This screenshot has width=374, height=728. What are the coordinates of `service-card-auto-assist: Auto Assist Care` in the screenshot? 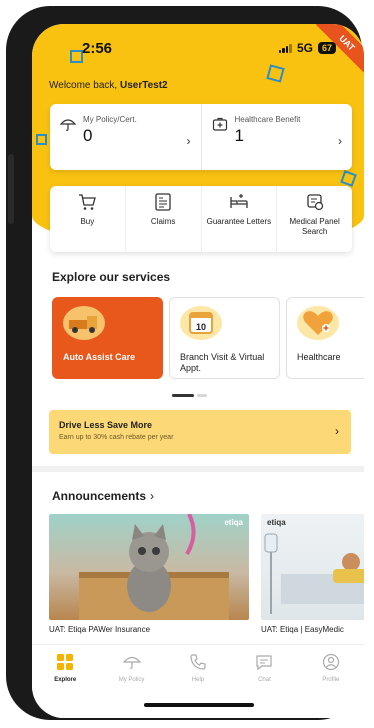 It's located at (107, 338).